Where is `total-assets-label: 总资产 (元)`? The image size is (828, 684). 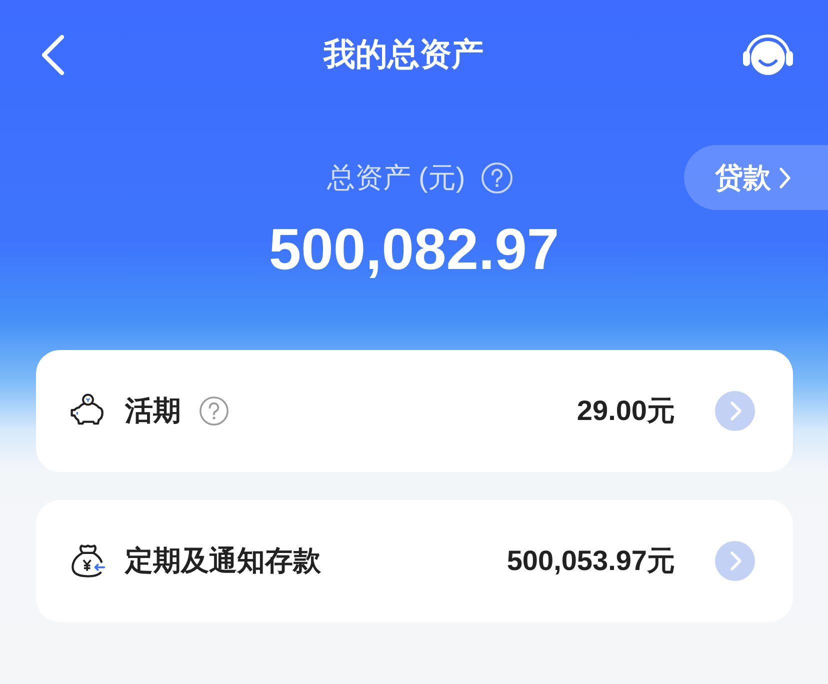 total-assets-label: 总资产 (元) is located at coordinates (396, 177).